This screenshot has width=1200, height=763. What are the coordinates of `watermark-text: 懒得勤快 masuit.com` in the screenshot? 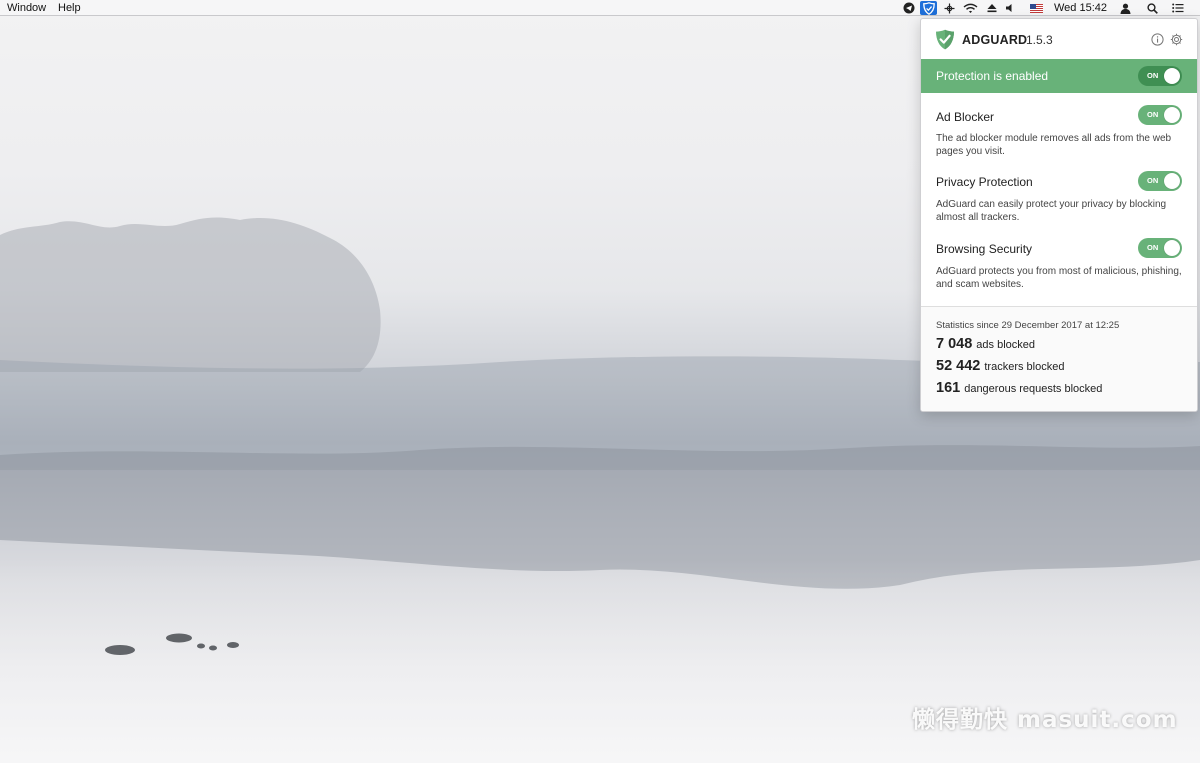 It's located at (1045, 720).